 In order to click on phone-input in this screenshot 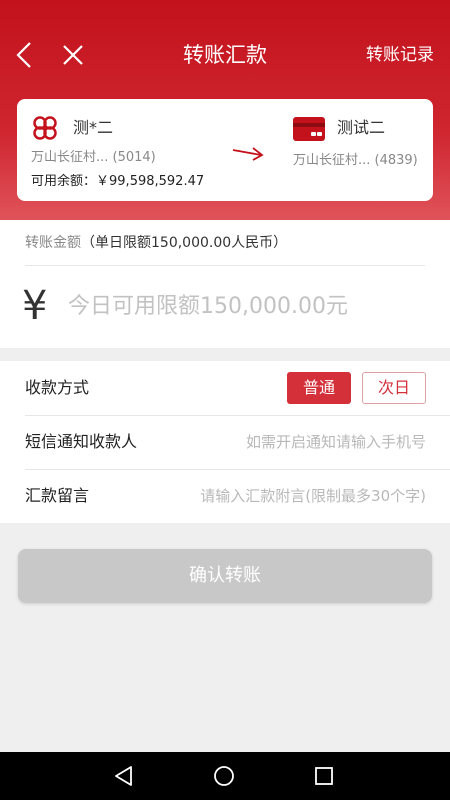, I will do `click(301, 442)`.